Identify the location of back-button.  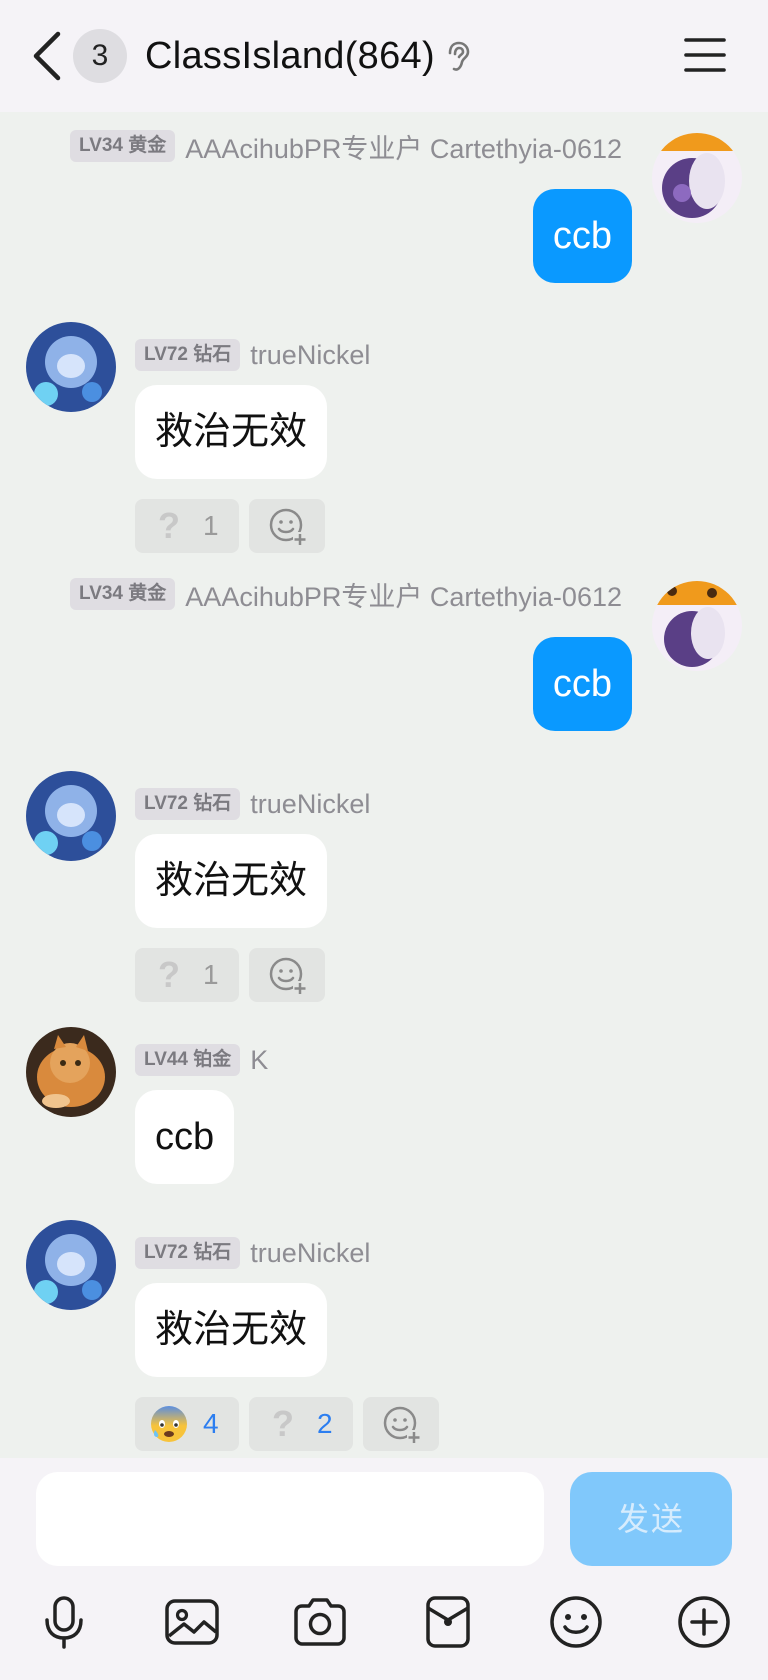
(48, 56).